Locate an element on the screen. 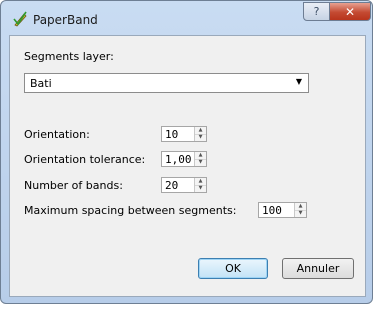  orientation-tolerance-stepper: ▲ ▼ is located at coordinates (200, 159).